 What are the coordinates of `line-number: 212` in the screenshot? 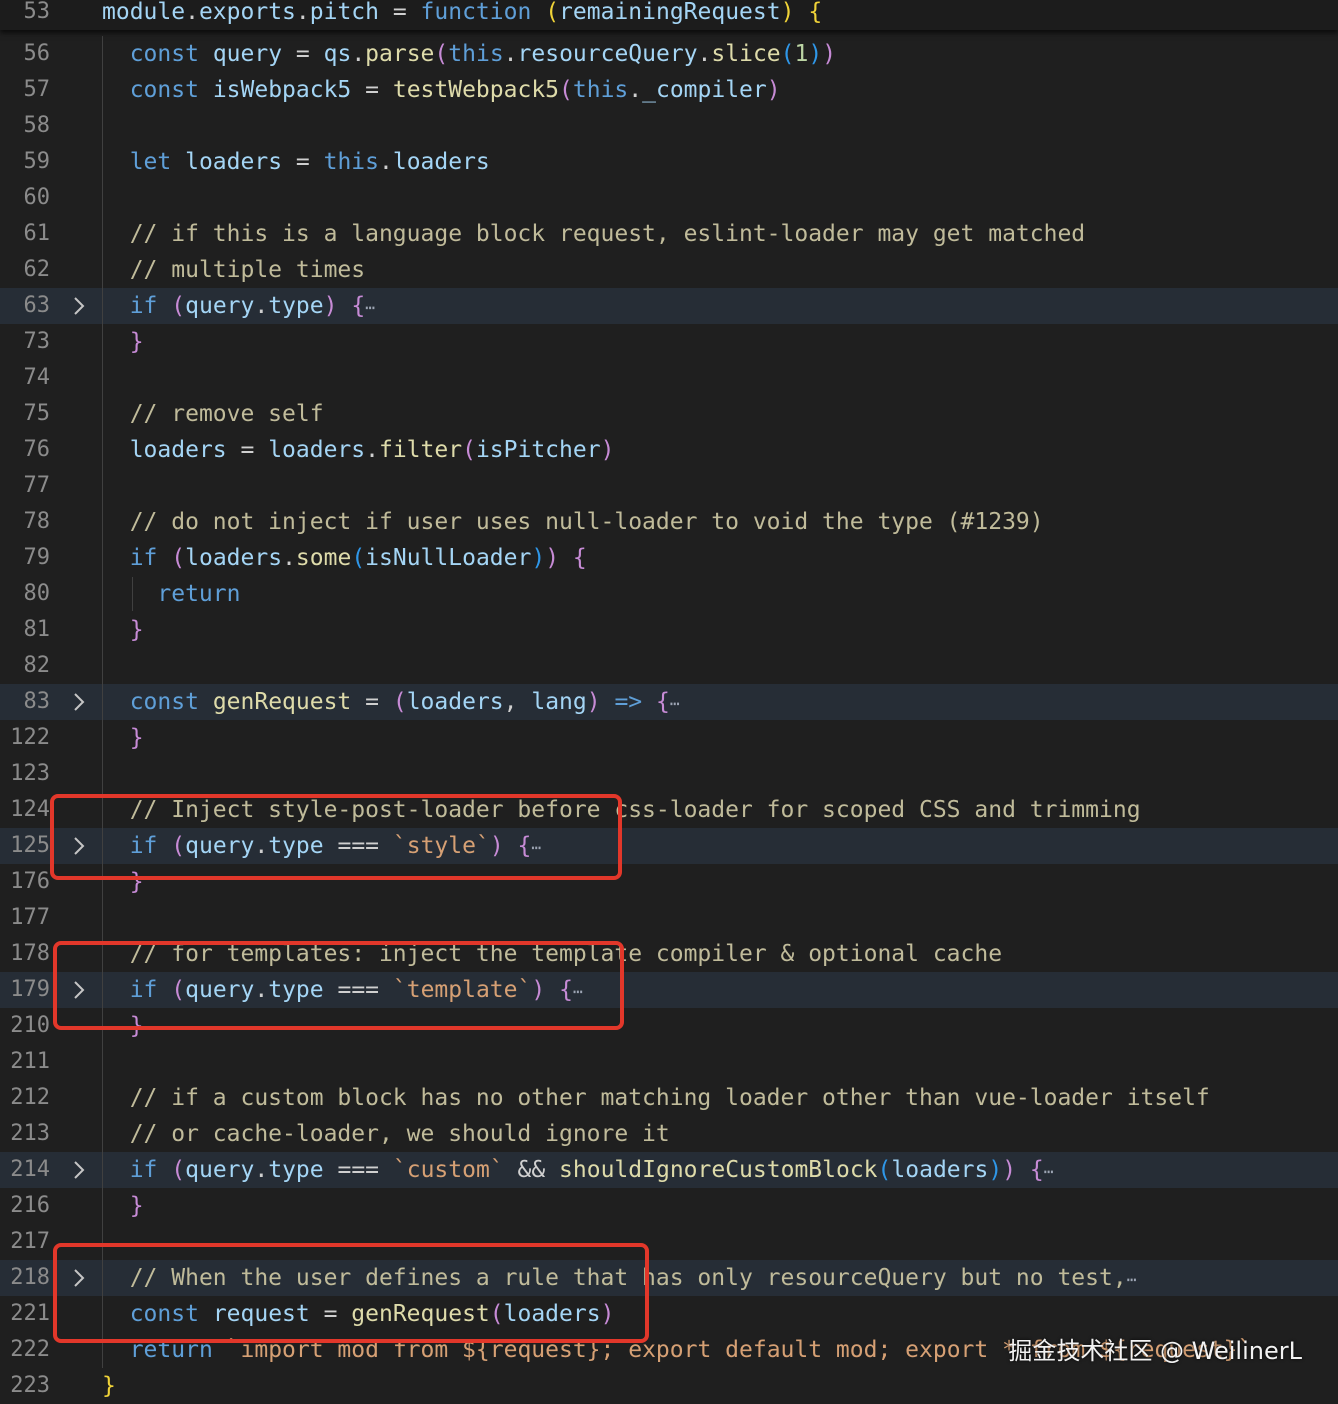 It's located at (30, 1097).